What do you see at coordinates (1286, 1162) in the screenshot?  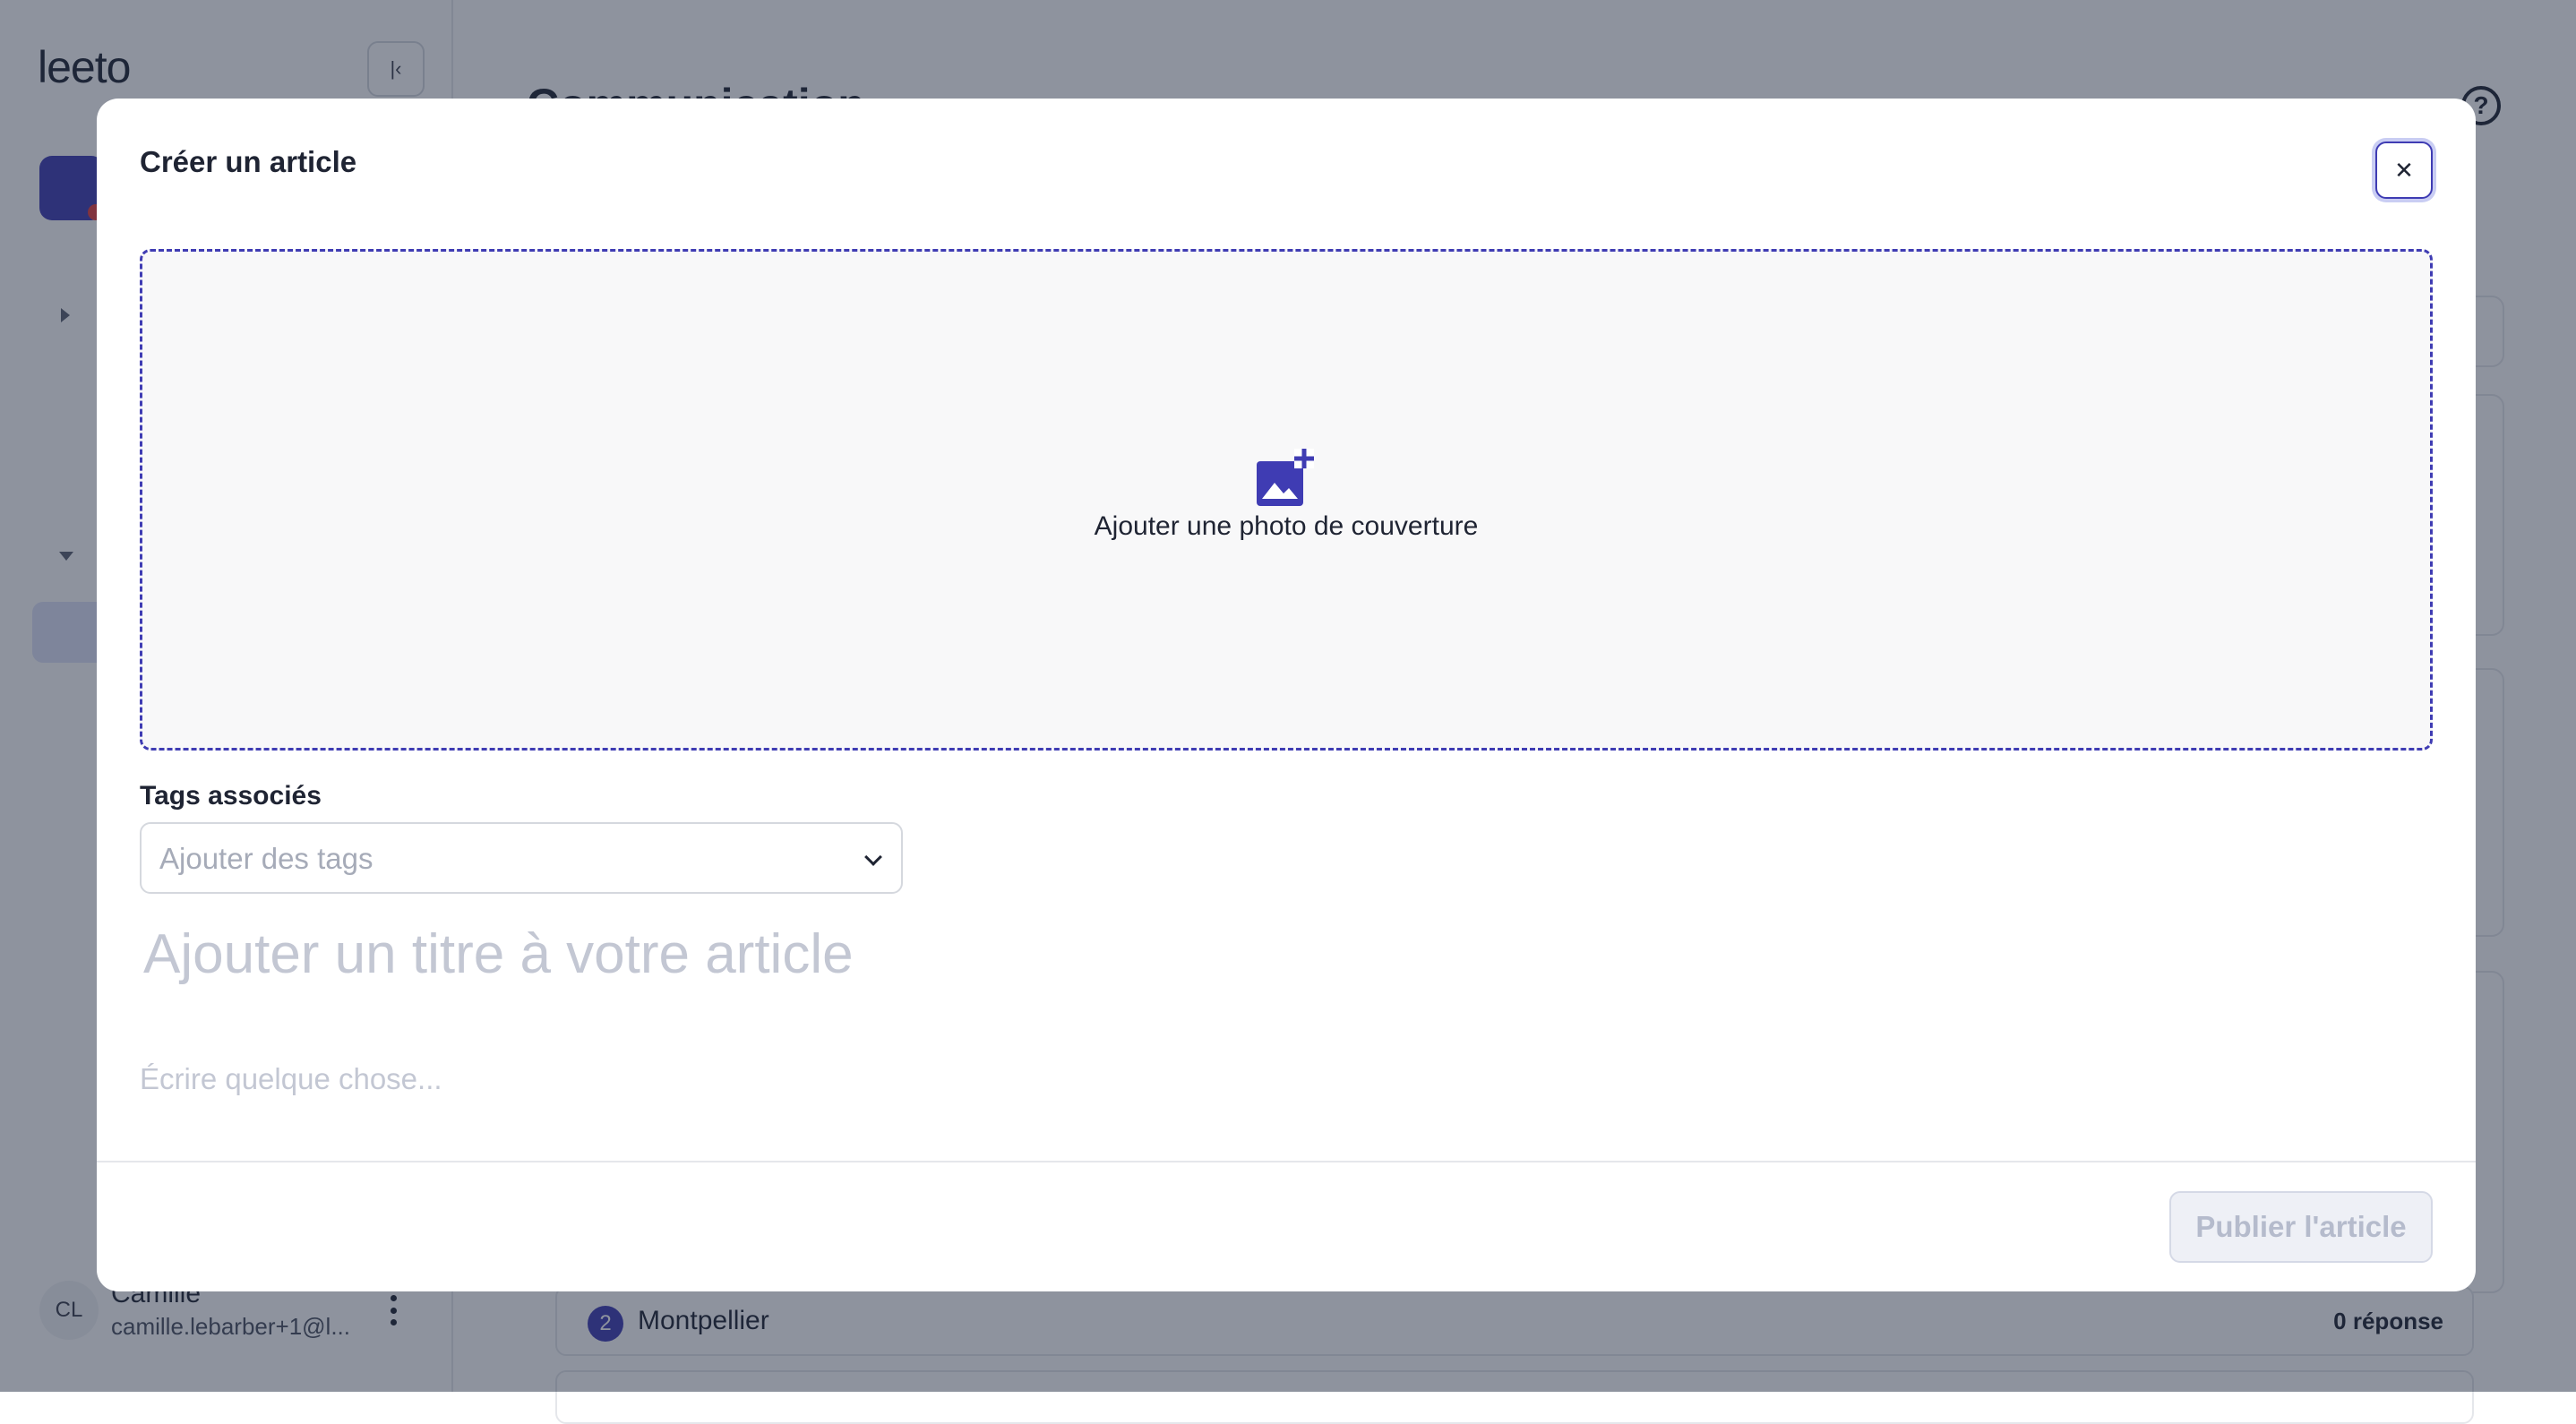 I see `footer-divider` at bounding box center [1286, 1162].